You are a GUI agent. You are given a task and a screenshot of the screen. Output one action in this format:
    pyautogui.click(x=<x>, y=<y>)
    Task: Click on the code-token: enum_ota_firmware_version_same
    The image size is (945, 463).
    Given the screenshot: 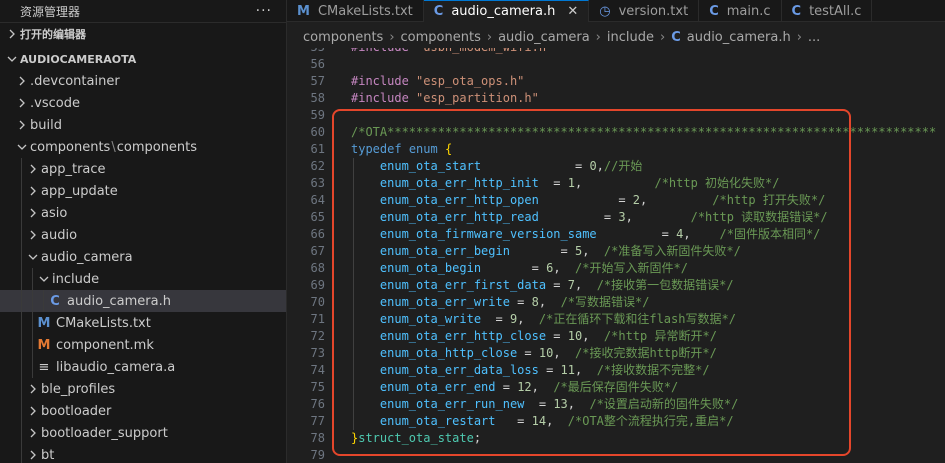 What is the action you would take?
    pyautogui.click(x=488, y=234)
    